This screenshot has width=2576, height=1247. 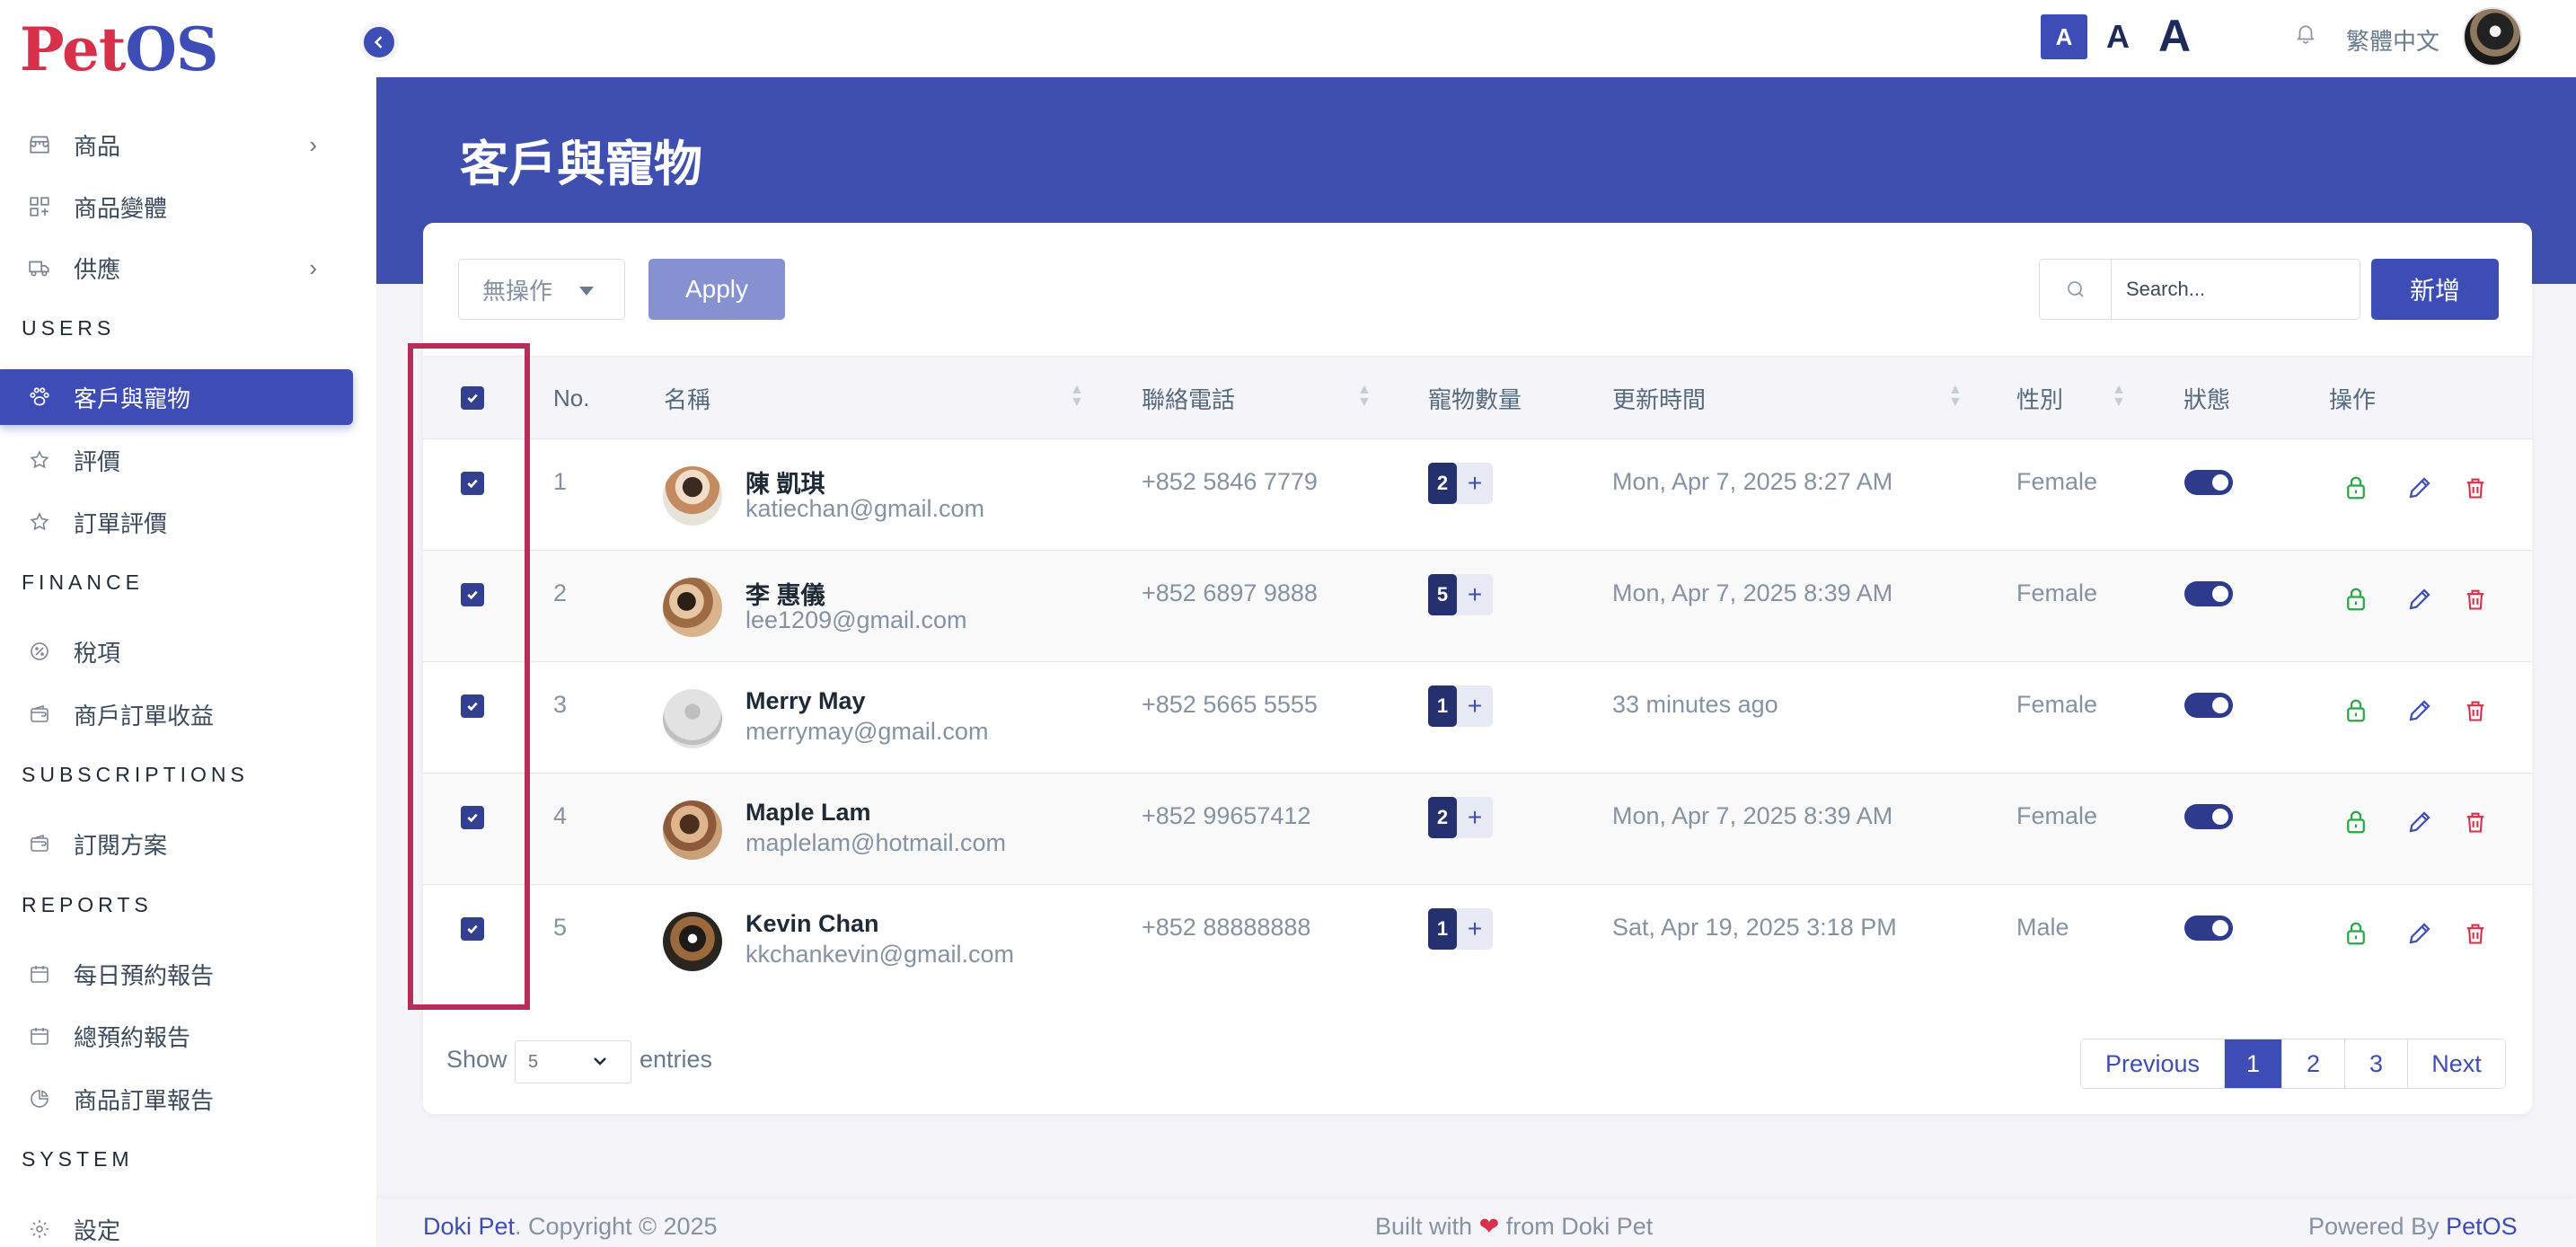 I want to click on pet-count: 2 +, so click(x=1460, y=818).